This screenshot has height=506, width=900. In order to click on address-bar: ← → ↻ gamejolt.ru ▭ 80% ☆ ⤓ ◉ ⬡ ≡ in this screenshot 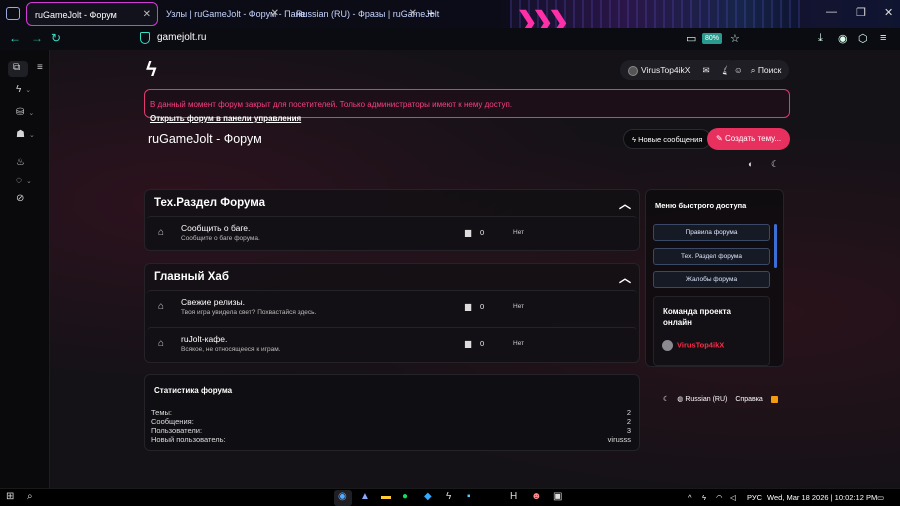, I will do `click(450, 39)`.